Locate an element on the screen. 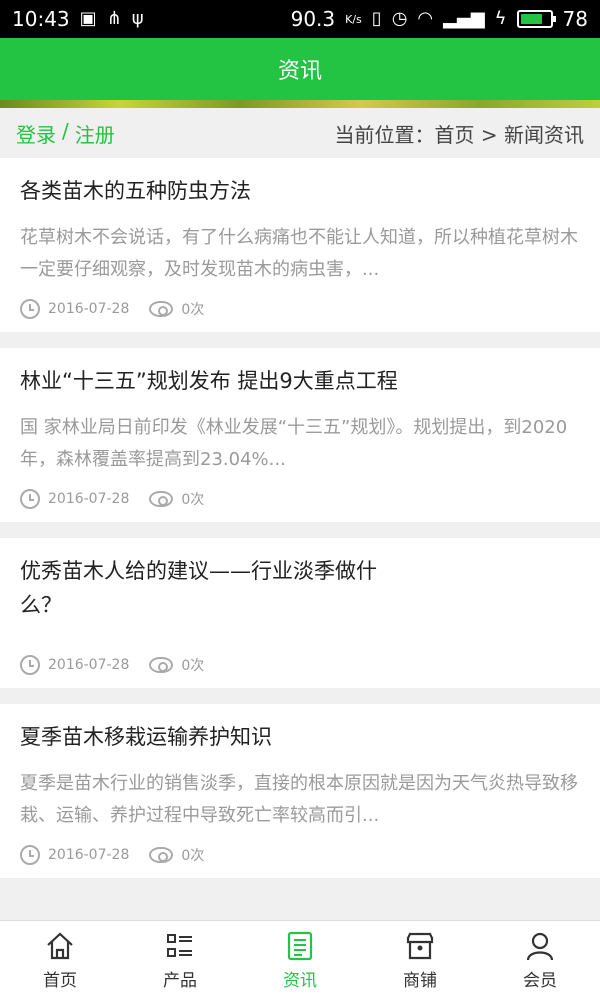 The height and width of the screenshot is (1000, 600). bottom-tab-bar: 首页 产品 资讯 商铺 会员 is located at coordinates (300, 960).